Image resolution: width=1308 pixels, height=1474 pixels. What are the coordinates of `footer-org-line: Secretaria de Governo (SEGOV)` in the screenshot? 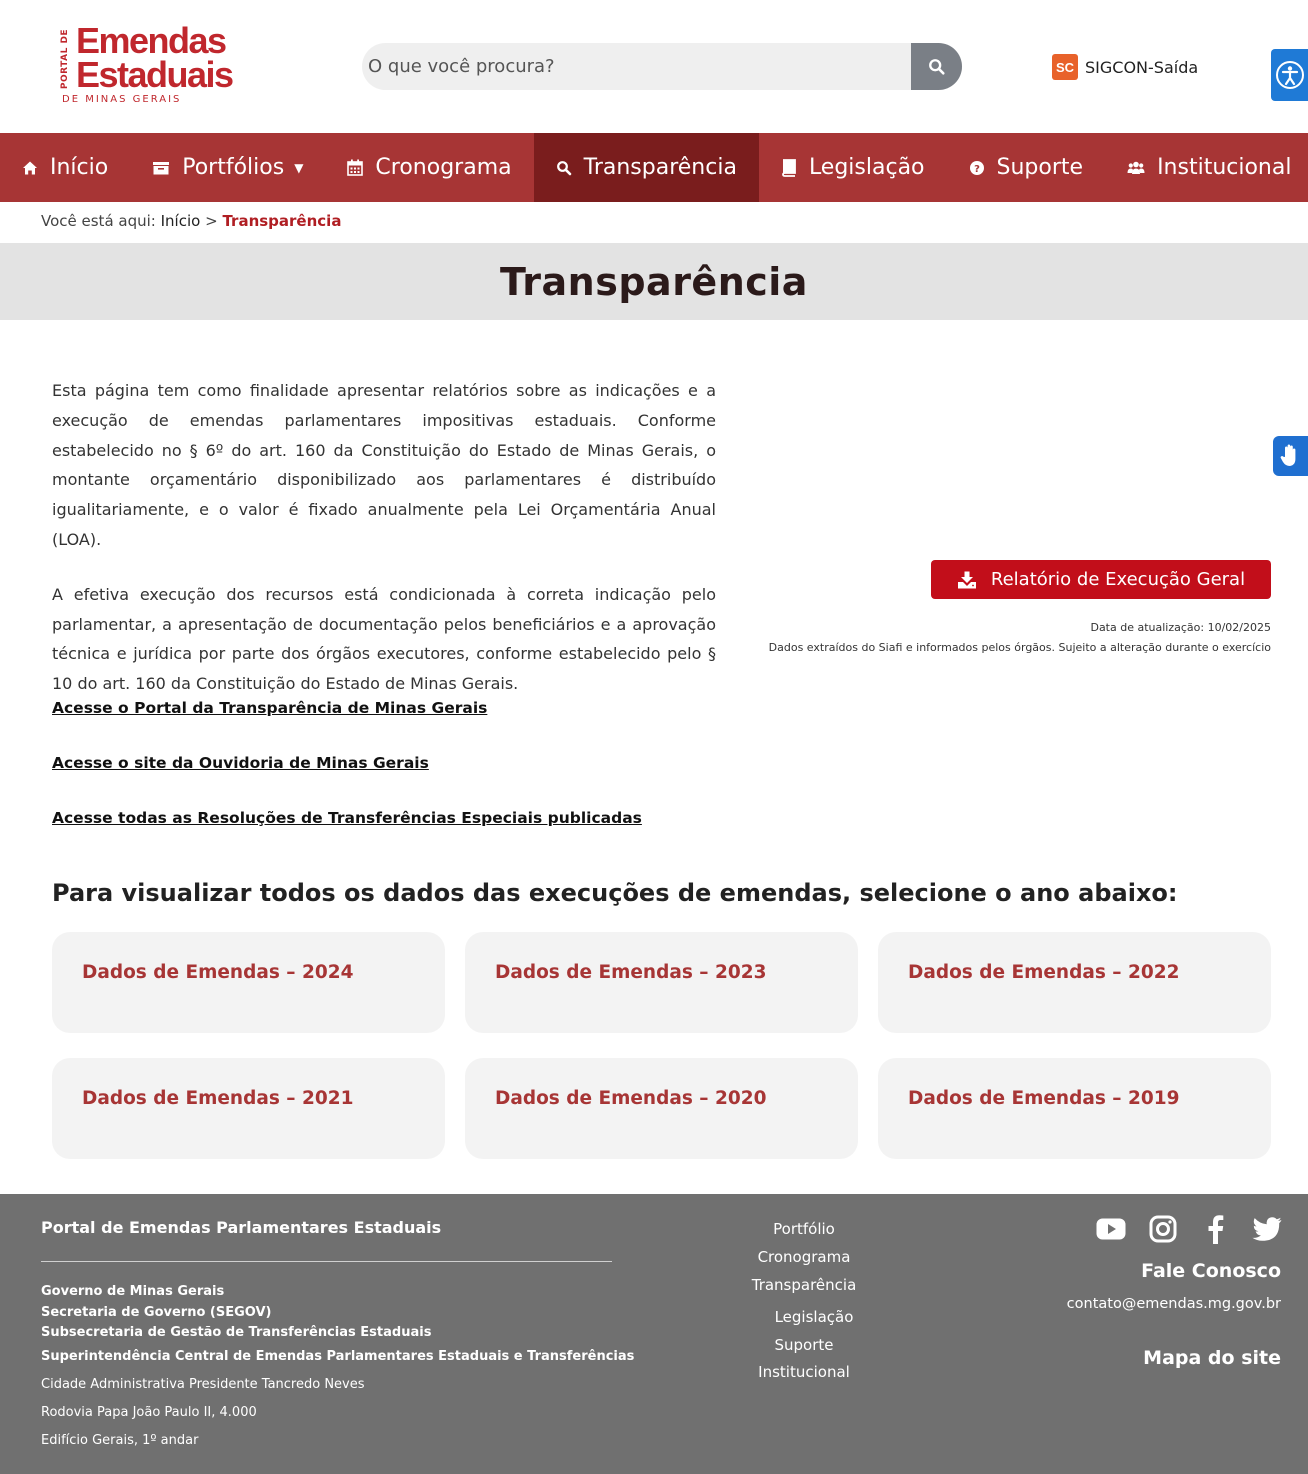 It's located at (156, 1312).